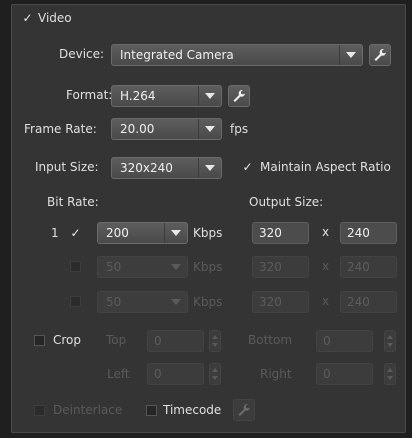 The height and width of the screenshot is (438, 412). What do you see at coordinates (158, 341) in the screenshot?
I see `crop-top-value: 0` at bounding box center [158, 341].